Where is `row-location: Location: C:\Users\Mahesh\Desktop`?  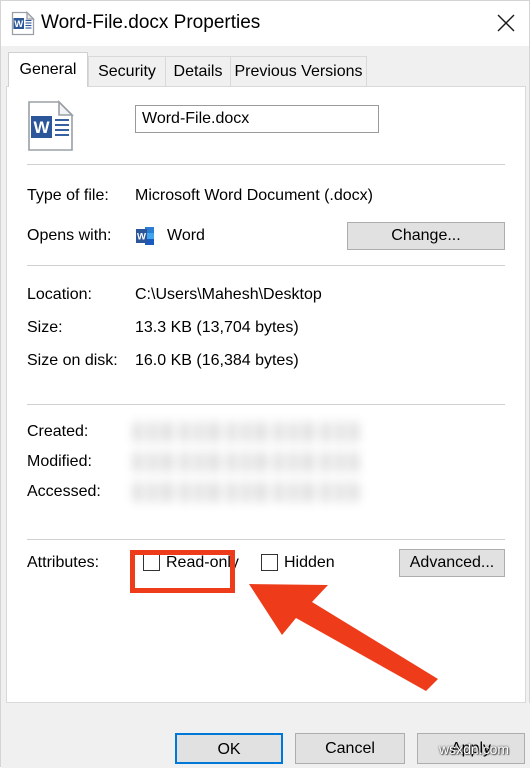
row-location: Location: C:\Users\Mahesh\Desktop is located at coordinates (266, 295).